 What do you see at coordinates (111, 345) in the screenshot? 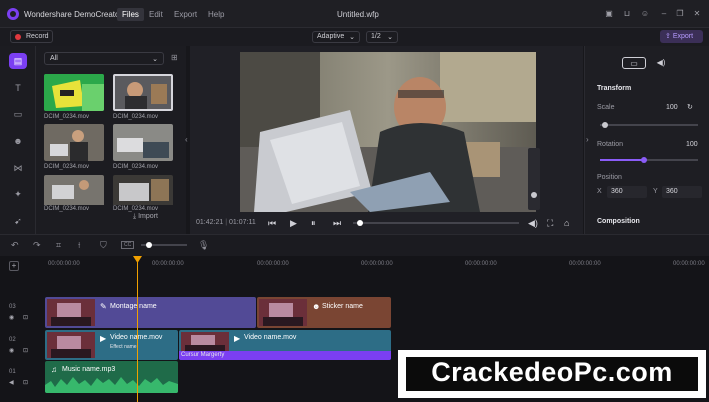
I see `video-clip: ▶ Video name.mov Effect name` at bounding box center [111, 345].